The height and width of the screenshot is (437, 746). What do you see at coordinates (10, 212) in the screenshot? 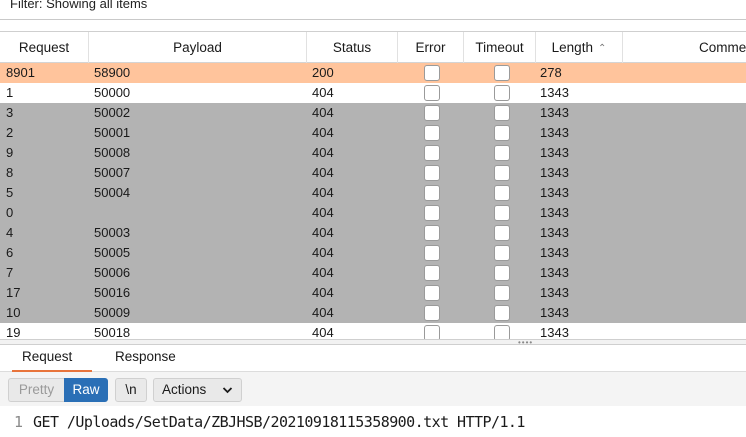
I see `cell-request: 0` at bounding box center [10, 212].